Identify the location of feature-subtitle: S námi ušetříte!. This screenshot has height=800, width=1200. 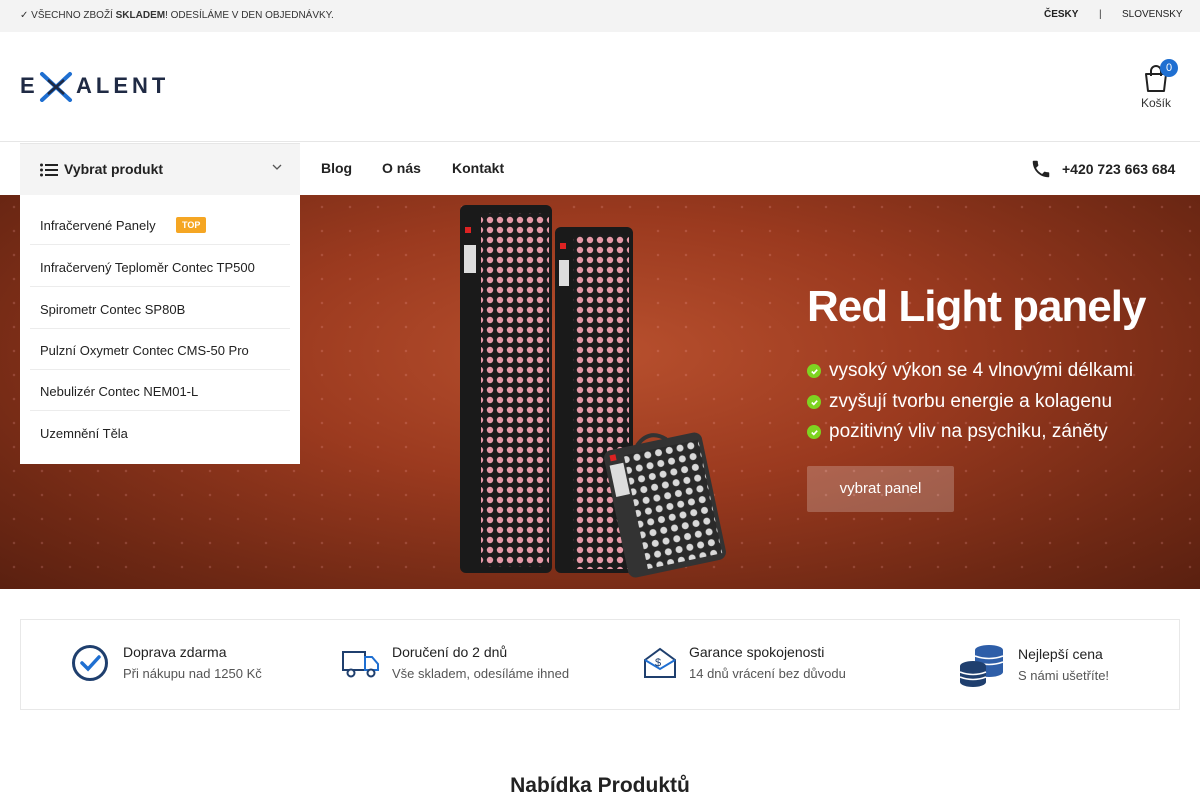
(1064, 675).